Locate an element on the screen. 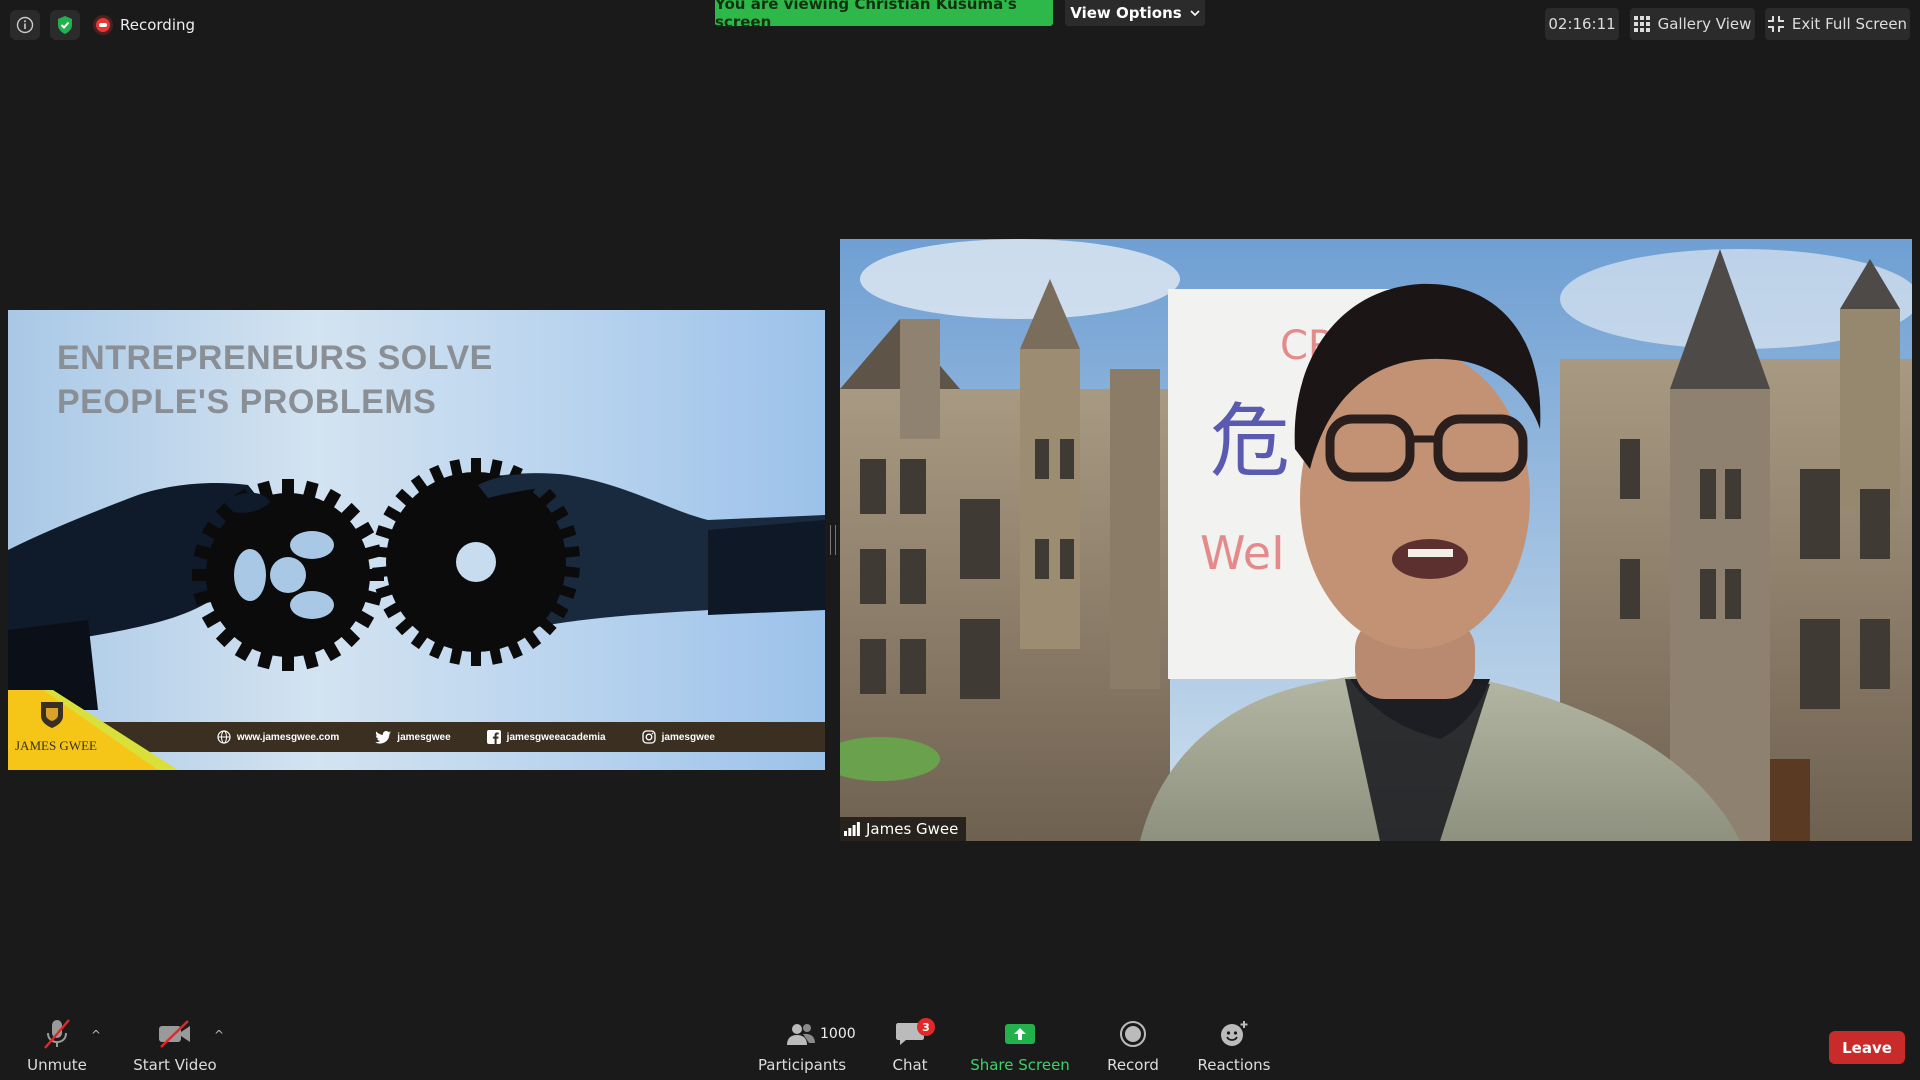  video-options-caret-icon: ^ is located at coordinates (219, 1035).